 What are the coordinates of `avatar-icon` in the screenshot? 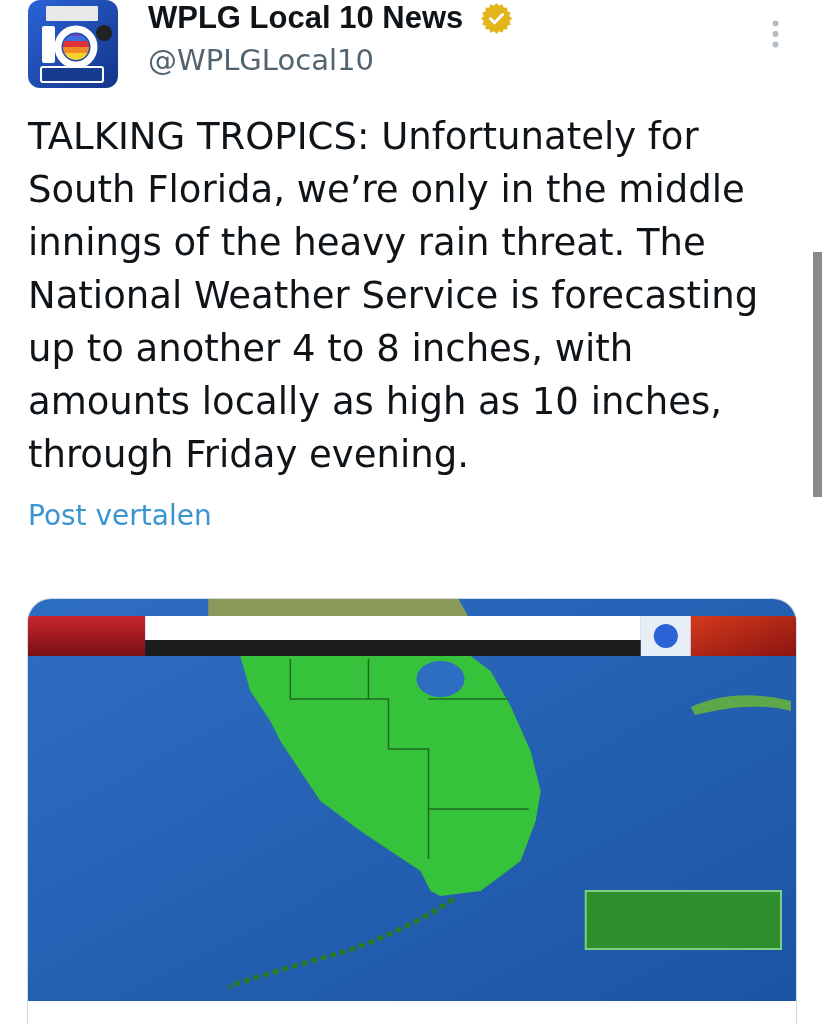 It's located at (73, 44).